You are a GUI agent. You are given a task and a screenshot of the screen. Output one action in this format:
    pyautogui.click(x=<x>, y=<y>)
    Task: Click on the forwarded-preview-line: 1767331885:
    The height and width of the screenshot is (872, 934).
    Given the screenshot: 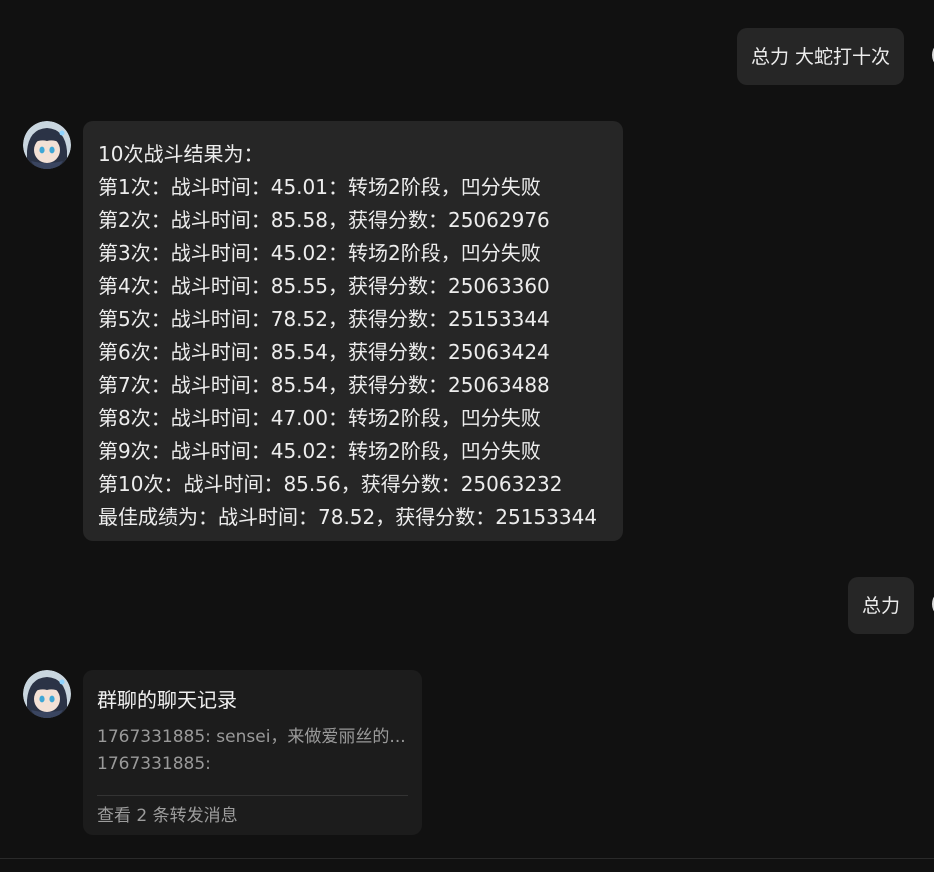 What is the action you would take?
    pyautogui.click(x=154, y=764)
    